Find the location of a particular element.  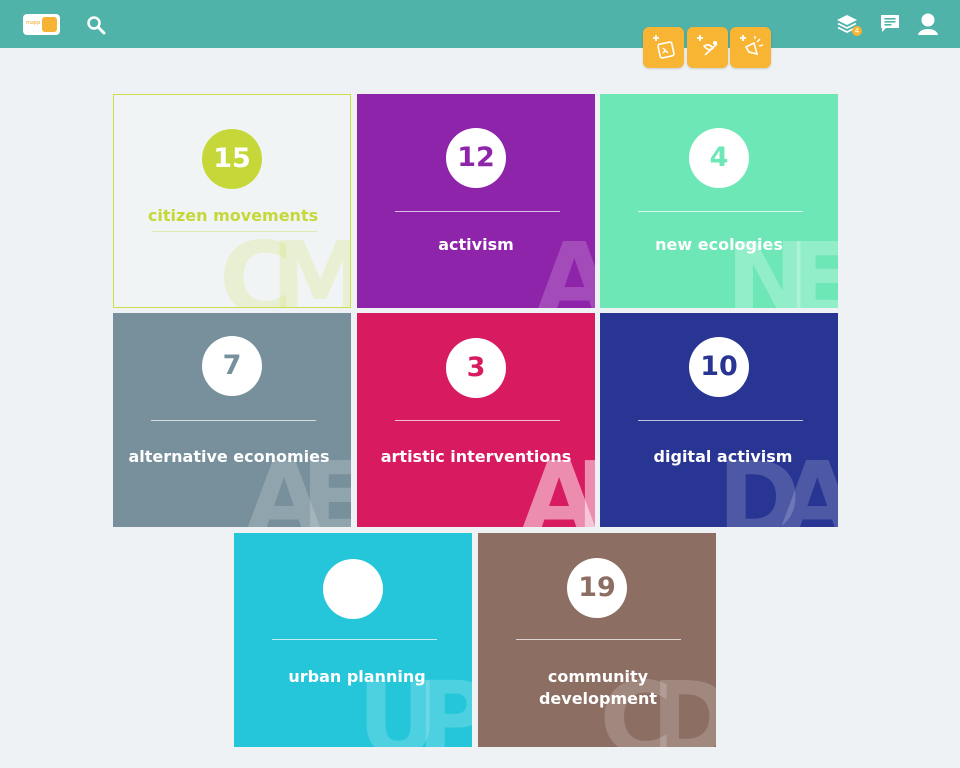

add-place-icon is located at coordinates (707, 45).